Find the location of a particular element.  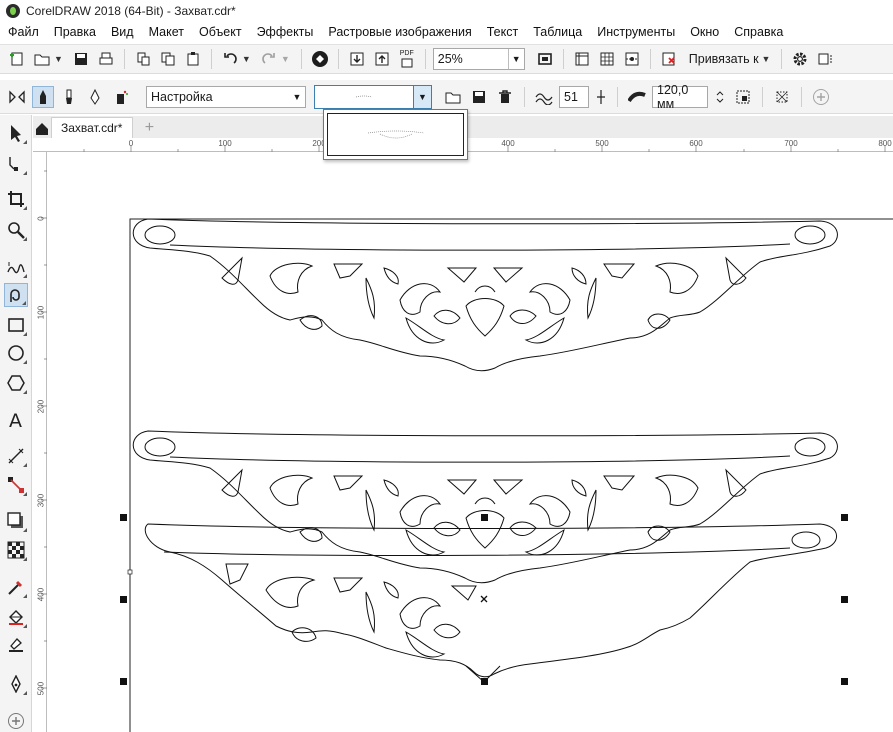

text-tool-icon: A is located at coordinates (16, 420).